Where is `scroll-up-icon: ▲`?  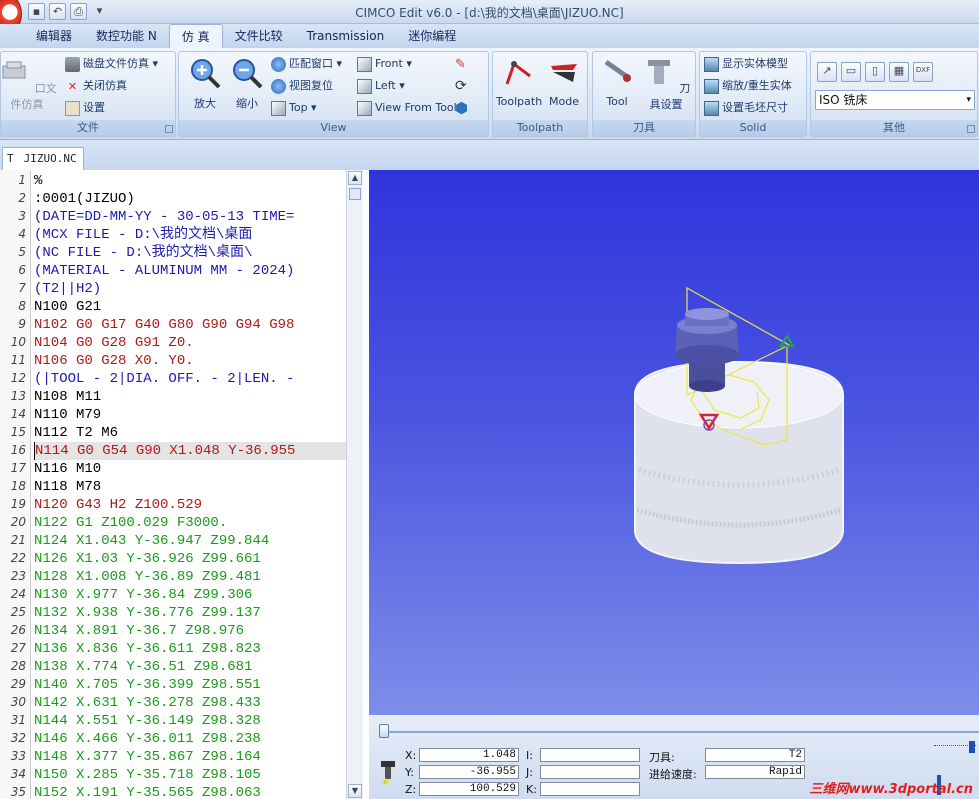 scroll-up-icon: ▲ is located at coordinates (355, 178).